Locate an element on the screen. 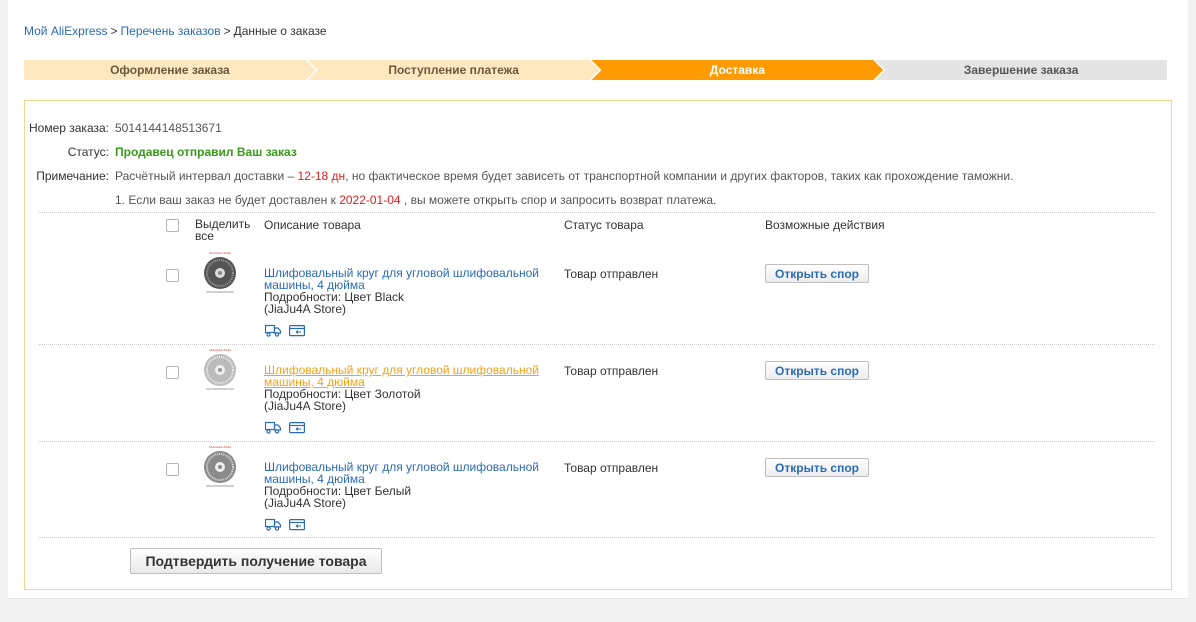 Image resolution: width=1196 pixels, height=622 pixels. step-payment-received: Поступление платежа is located at coordinates (454, 70).